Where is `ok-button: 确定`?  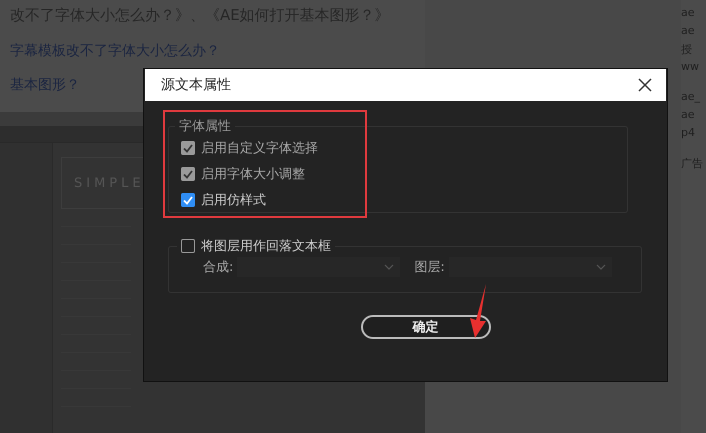 ok-button: 确定 is located at coordinates (425, 327).